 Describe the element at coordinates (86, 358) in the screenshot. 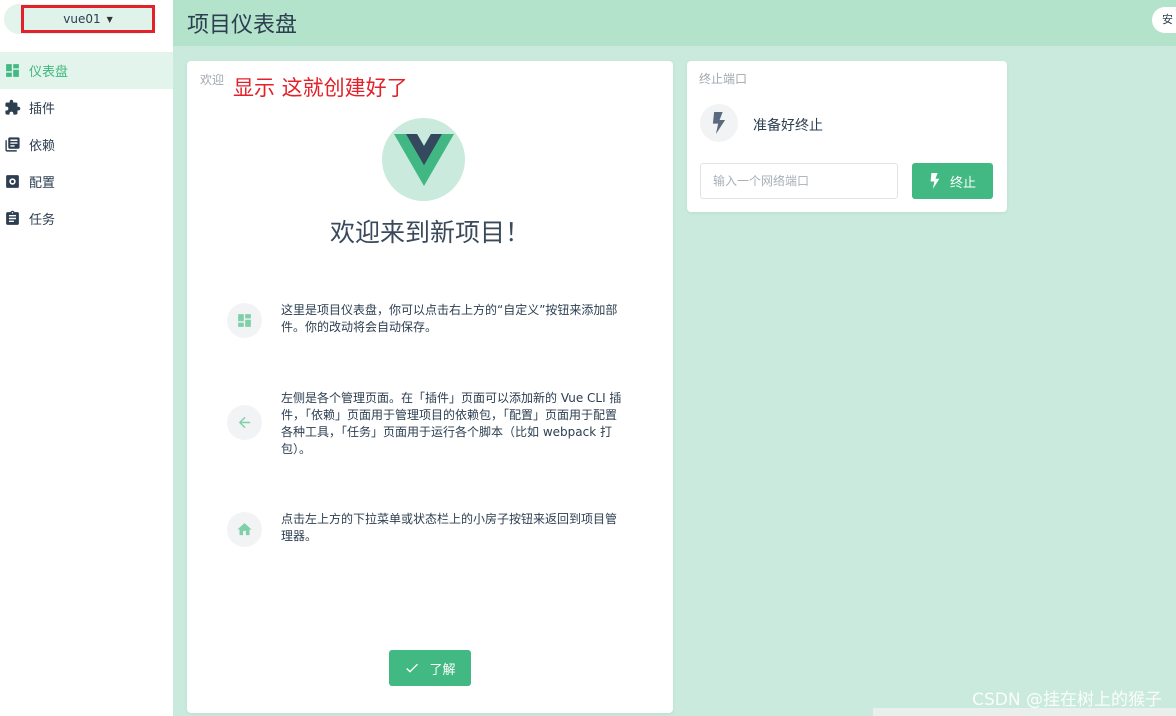

I see `sidebar: vue01 ▼ 仪表盘 插件 依赖 配置 任务` at that location.